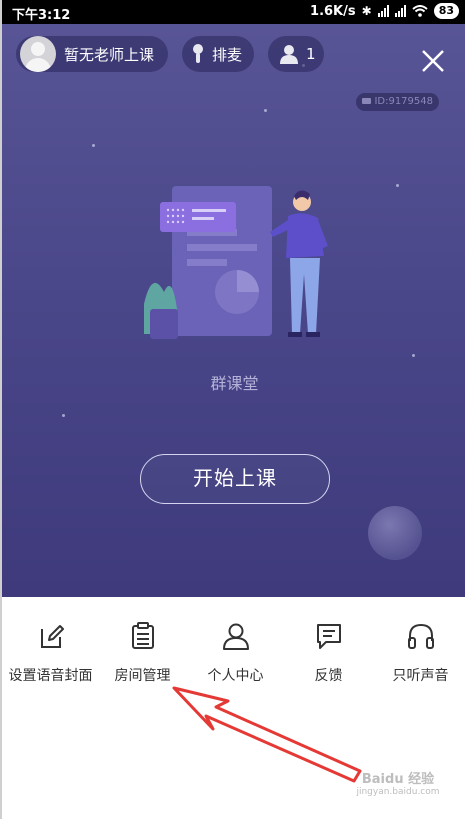 The image size is (465, 819). I want to click on status-time: 下午3:12, so click(41, 15).